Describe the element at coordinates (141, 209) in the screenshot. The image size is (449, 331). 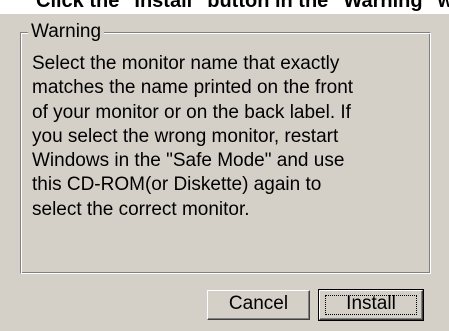
I see `warning-message-line: select the correct monitor.` at that location.